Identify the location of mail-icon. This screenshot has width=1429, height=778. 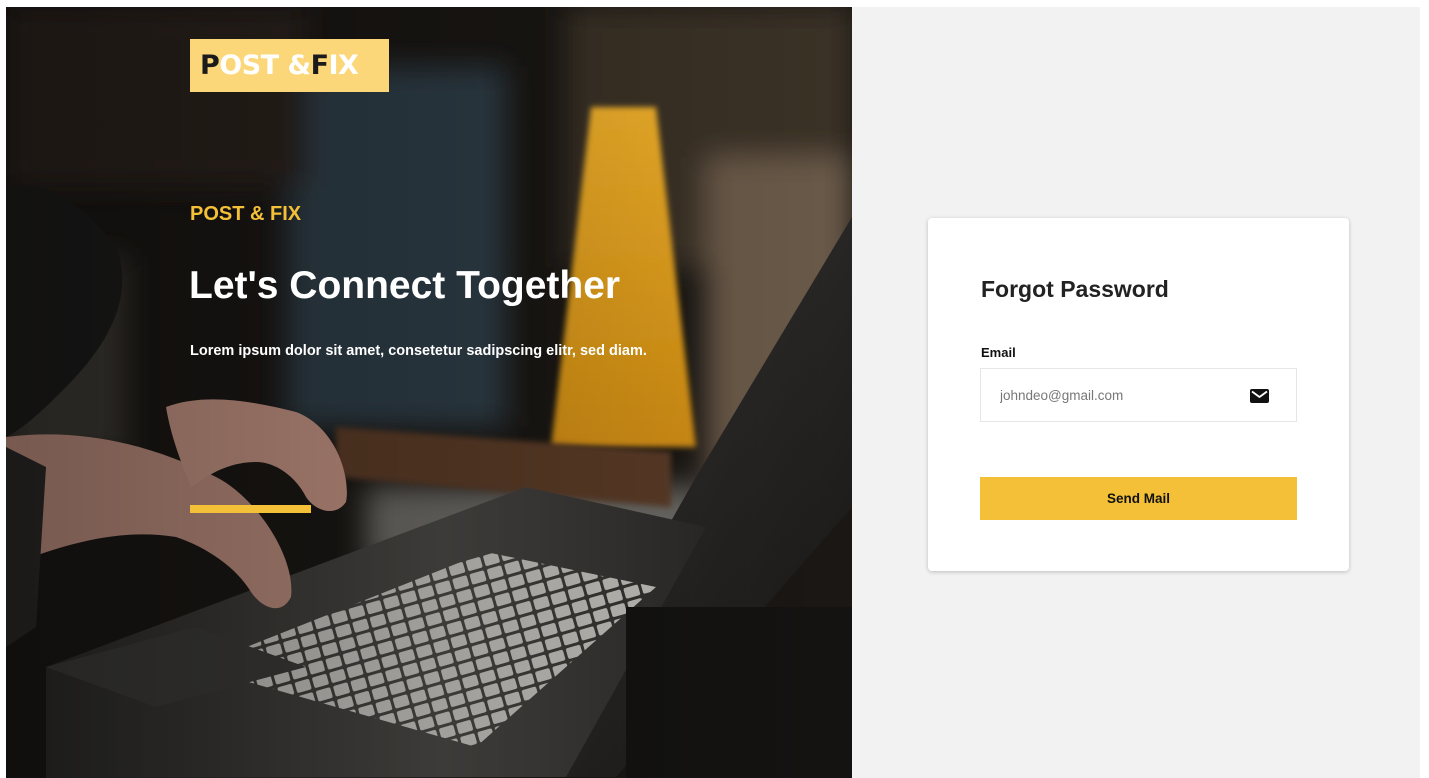
(1259, 396).